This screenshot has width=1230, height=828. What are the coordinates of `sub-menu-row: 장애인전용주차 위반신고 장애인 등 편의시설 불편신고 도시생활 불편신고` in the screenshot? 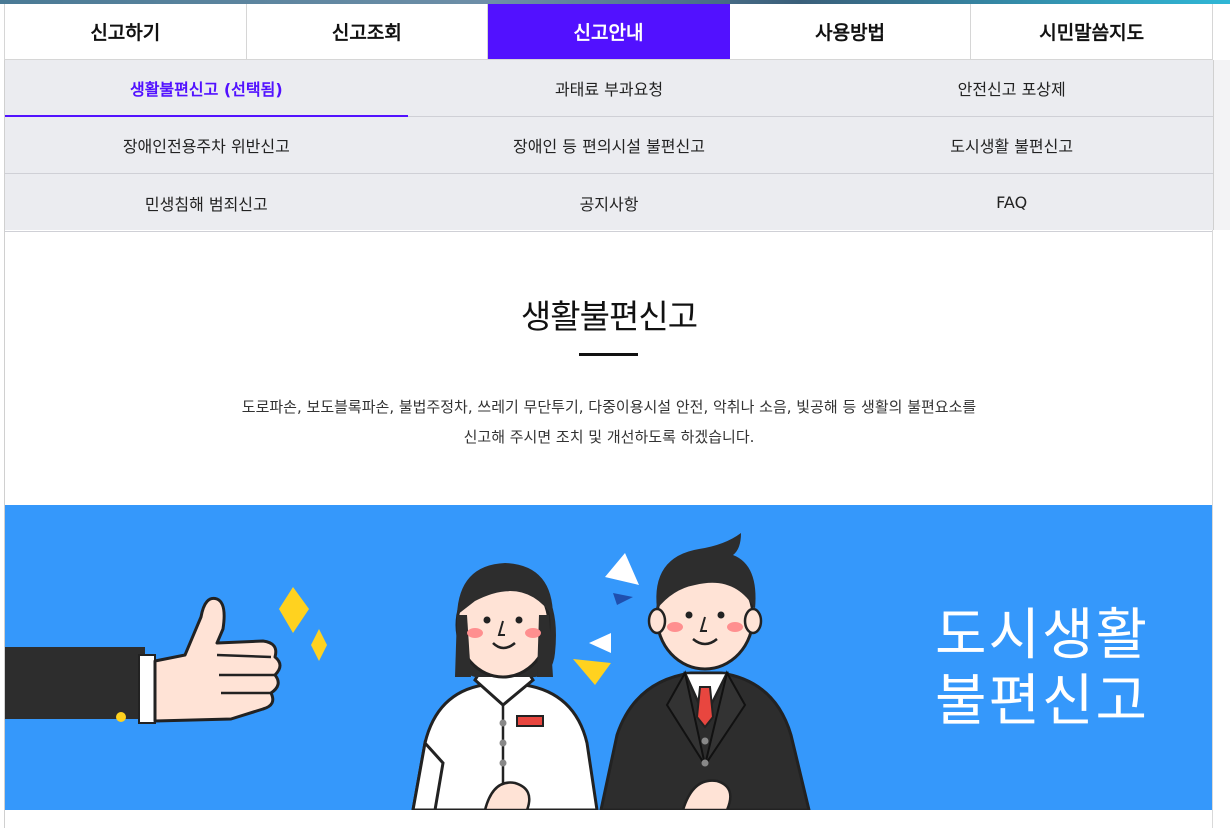 It's located at (609, 145).